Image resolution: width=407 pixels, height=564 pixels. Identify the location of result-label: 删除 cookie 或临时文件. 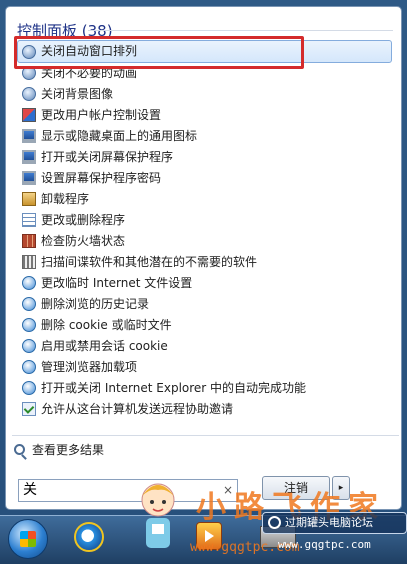
(106, 325).